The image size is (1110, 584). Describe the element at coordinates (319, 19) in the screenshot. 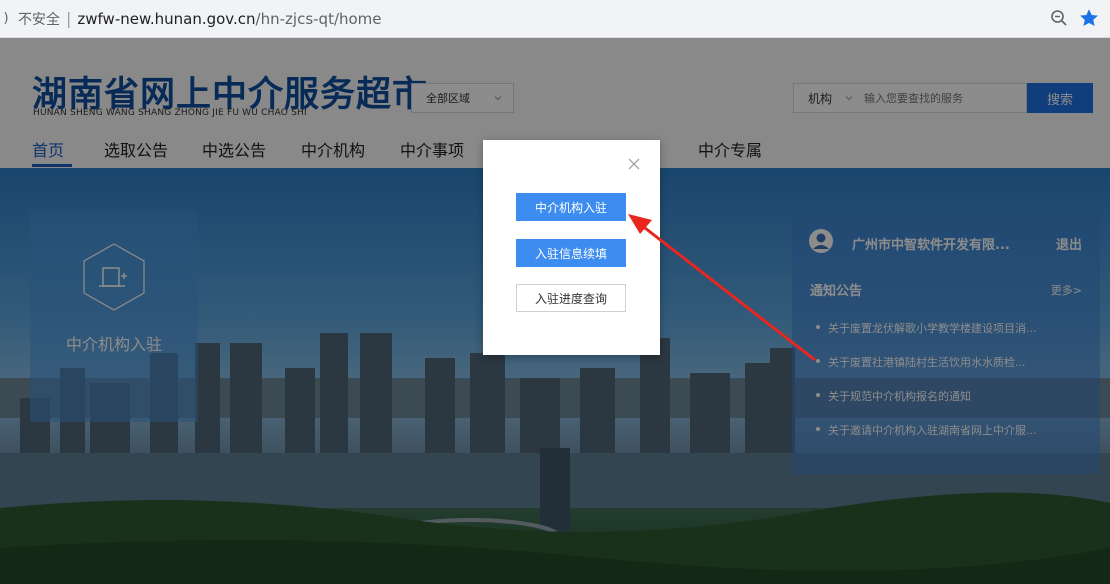

I see `url-path: /hn-zjcs-qt/home` at that location.